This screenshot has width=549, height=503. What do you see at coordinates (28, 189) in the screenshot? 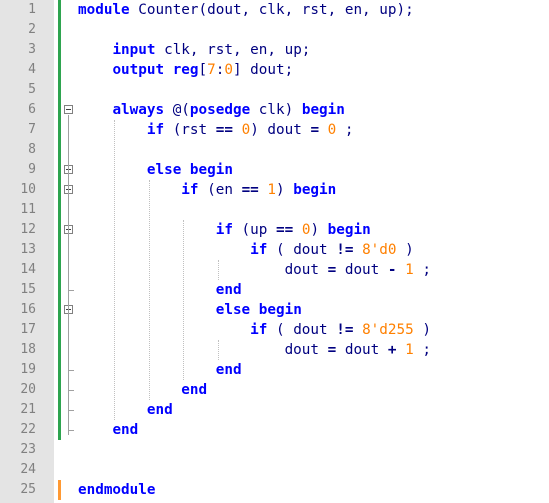
I see `line-number: 10` at bounding box center [28, 189].